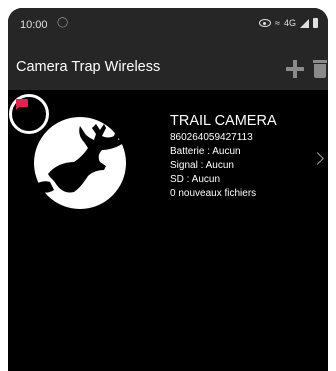 The image size is (336, 371). Describe the element at coordinates (22, 104) in the screenshot. I see `flag-icon` at that location.